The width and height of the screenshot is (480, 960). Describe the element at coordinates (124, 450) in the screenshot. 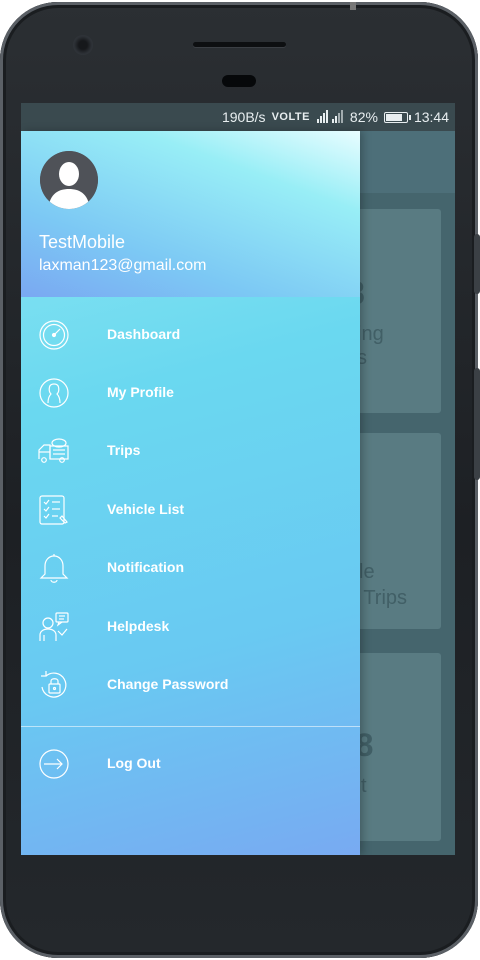

I see `menu-item-label: Trips` at that location.